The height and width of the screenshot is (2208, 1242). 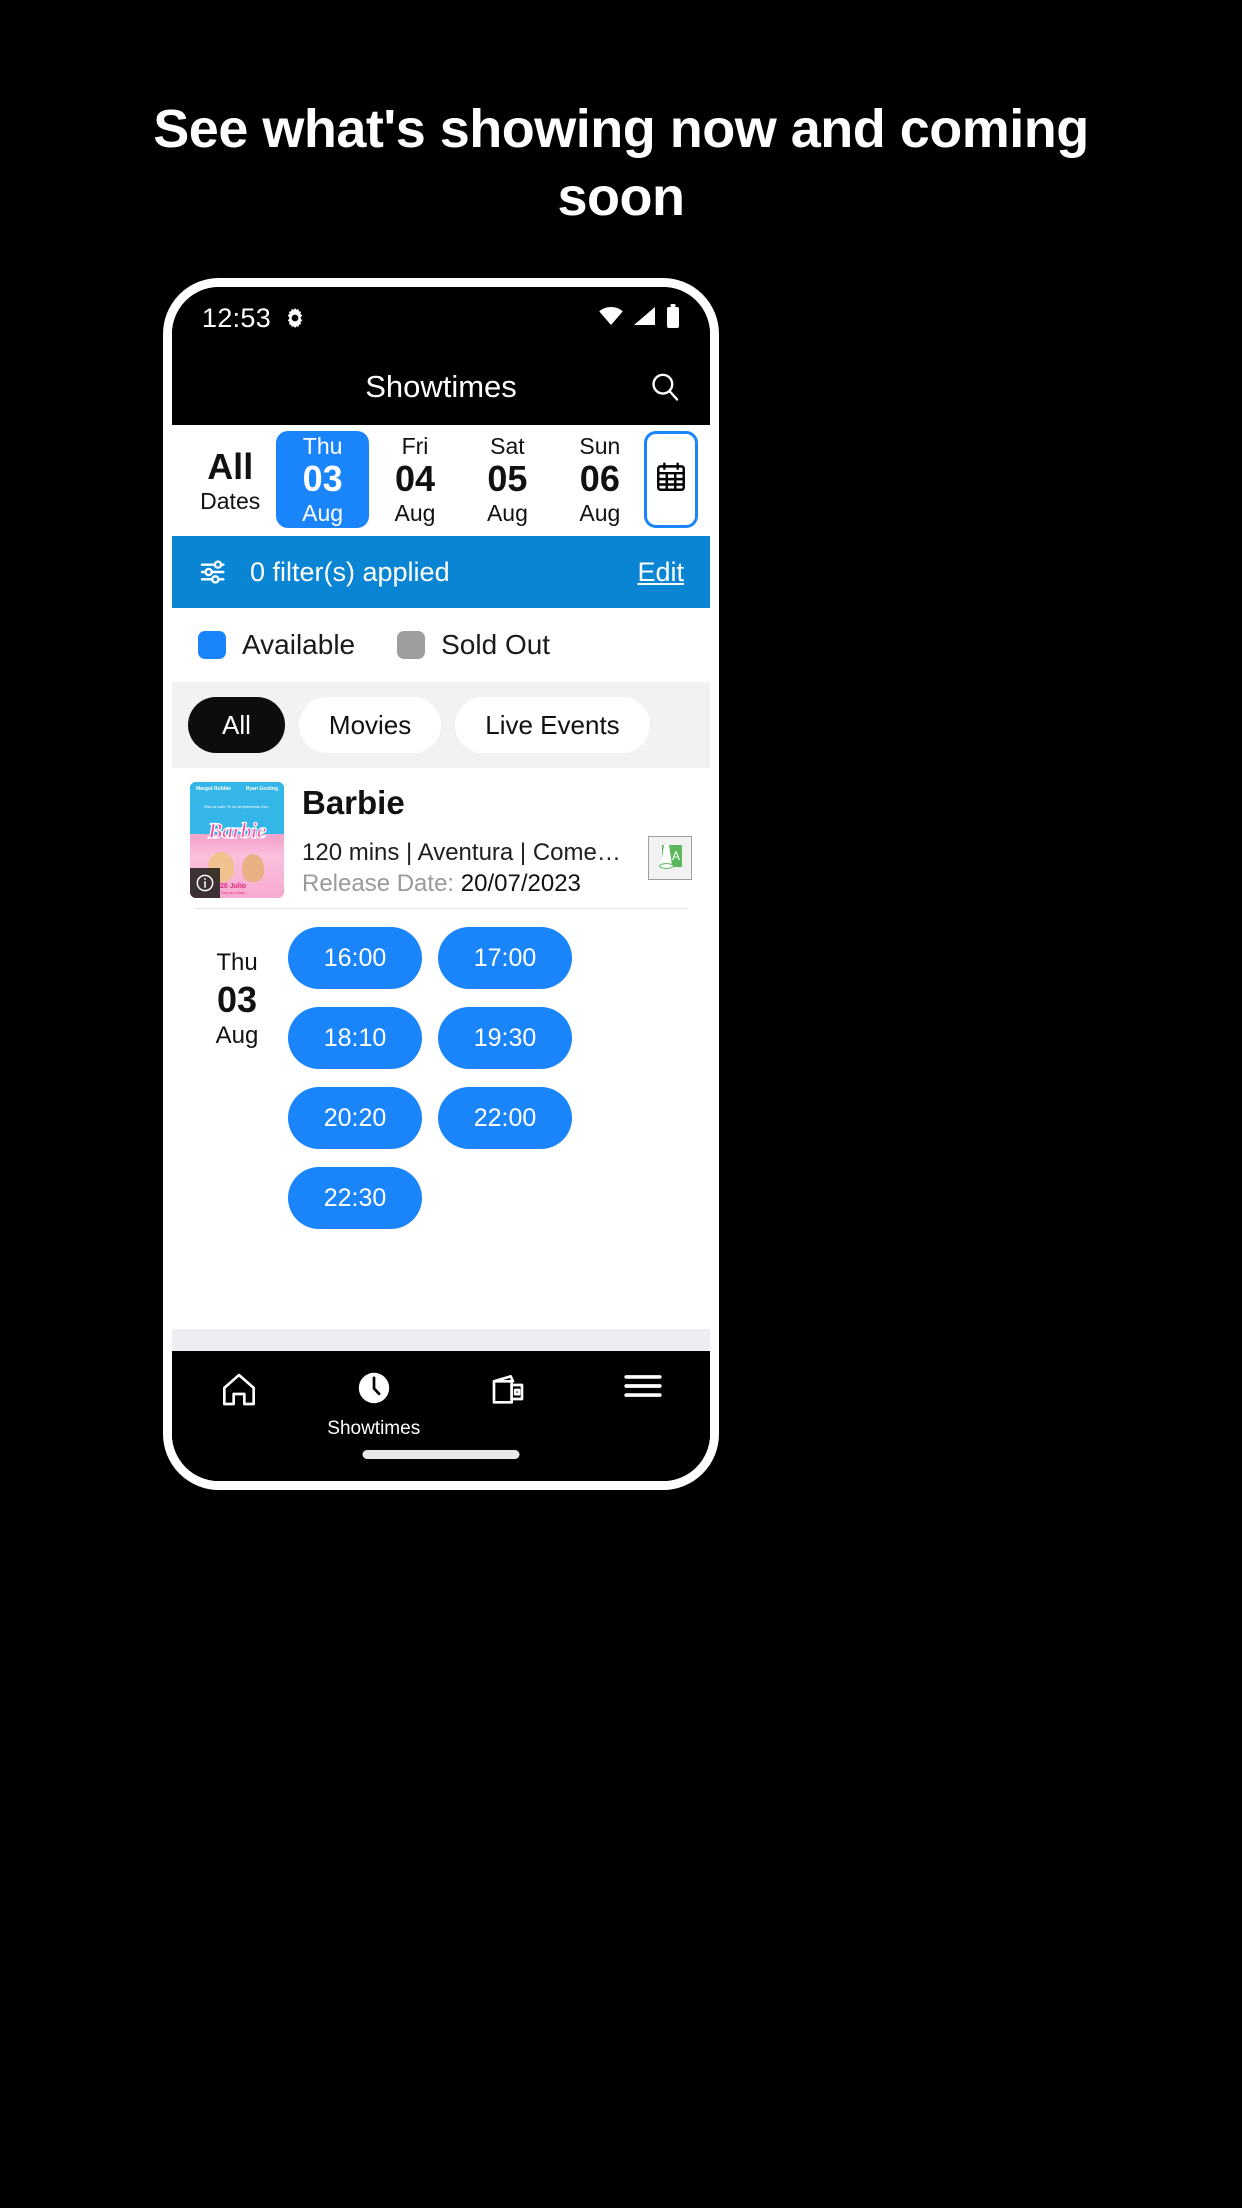 I want to click on status-bar: 12:53, so click(x=441, y=318).